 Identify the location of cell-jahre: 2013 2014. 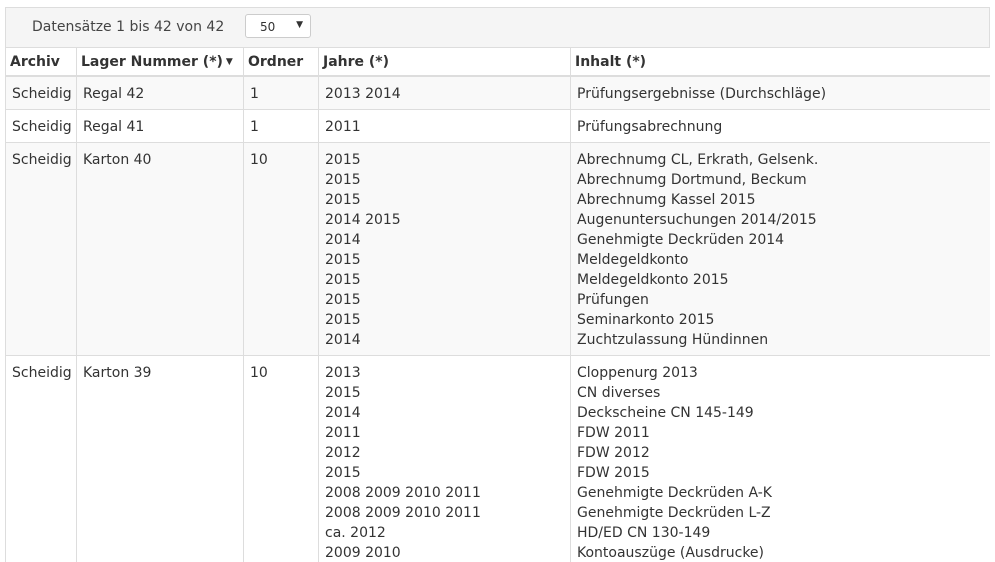
(444, 92).